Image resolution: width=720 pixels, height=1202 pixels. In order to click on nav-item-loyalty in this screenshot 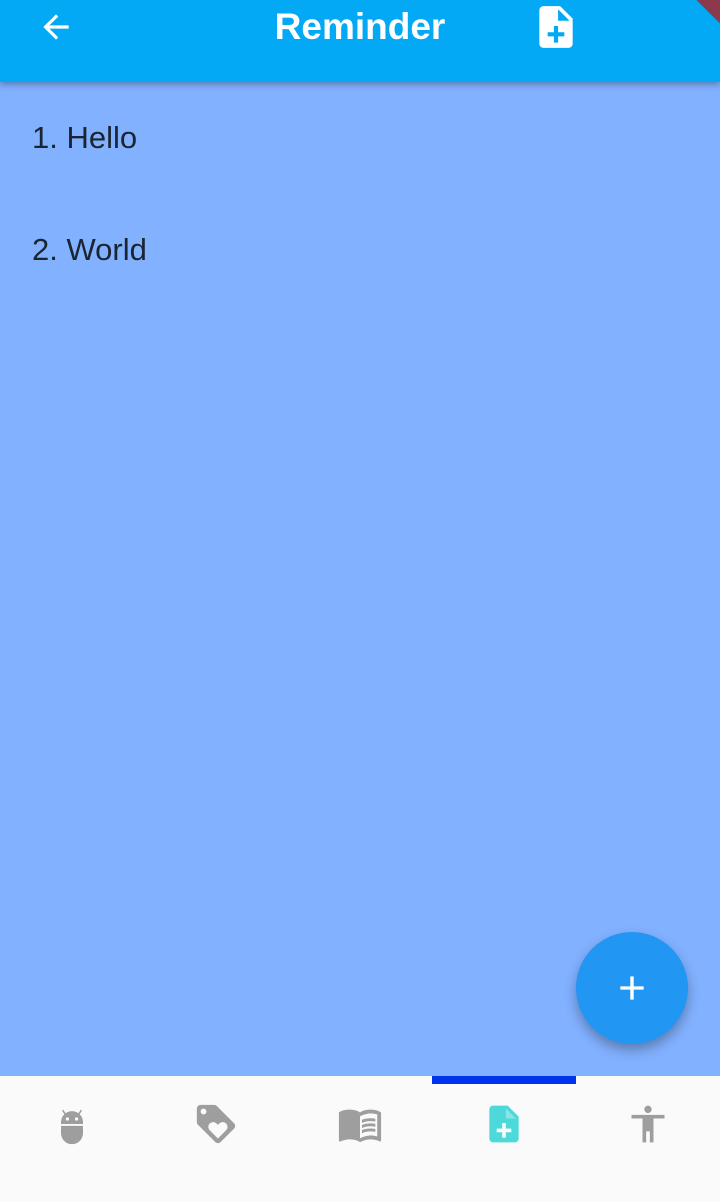, I will do `click(216, 1139)`.